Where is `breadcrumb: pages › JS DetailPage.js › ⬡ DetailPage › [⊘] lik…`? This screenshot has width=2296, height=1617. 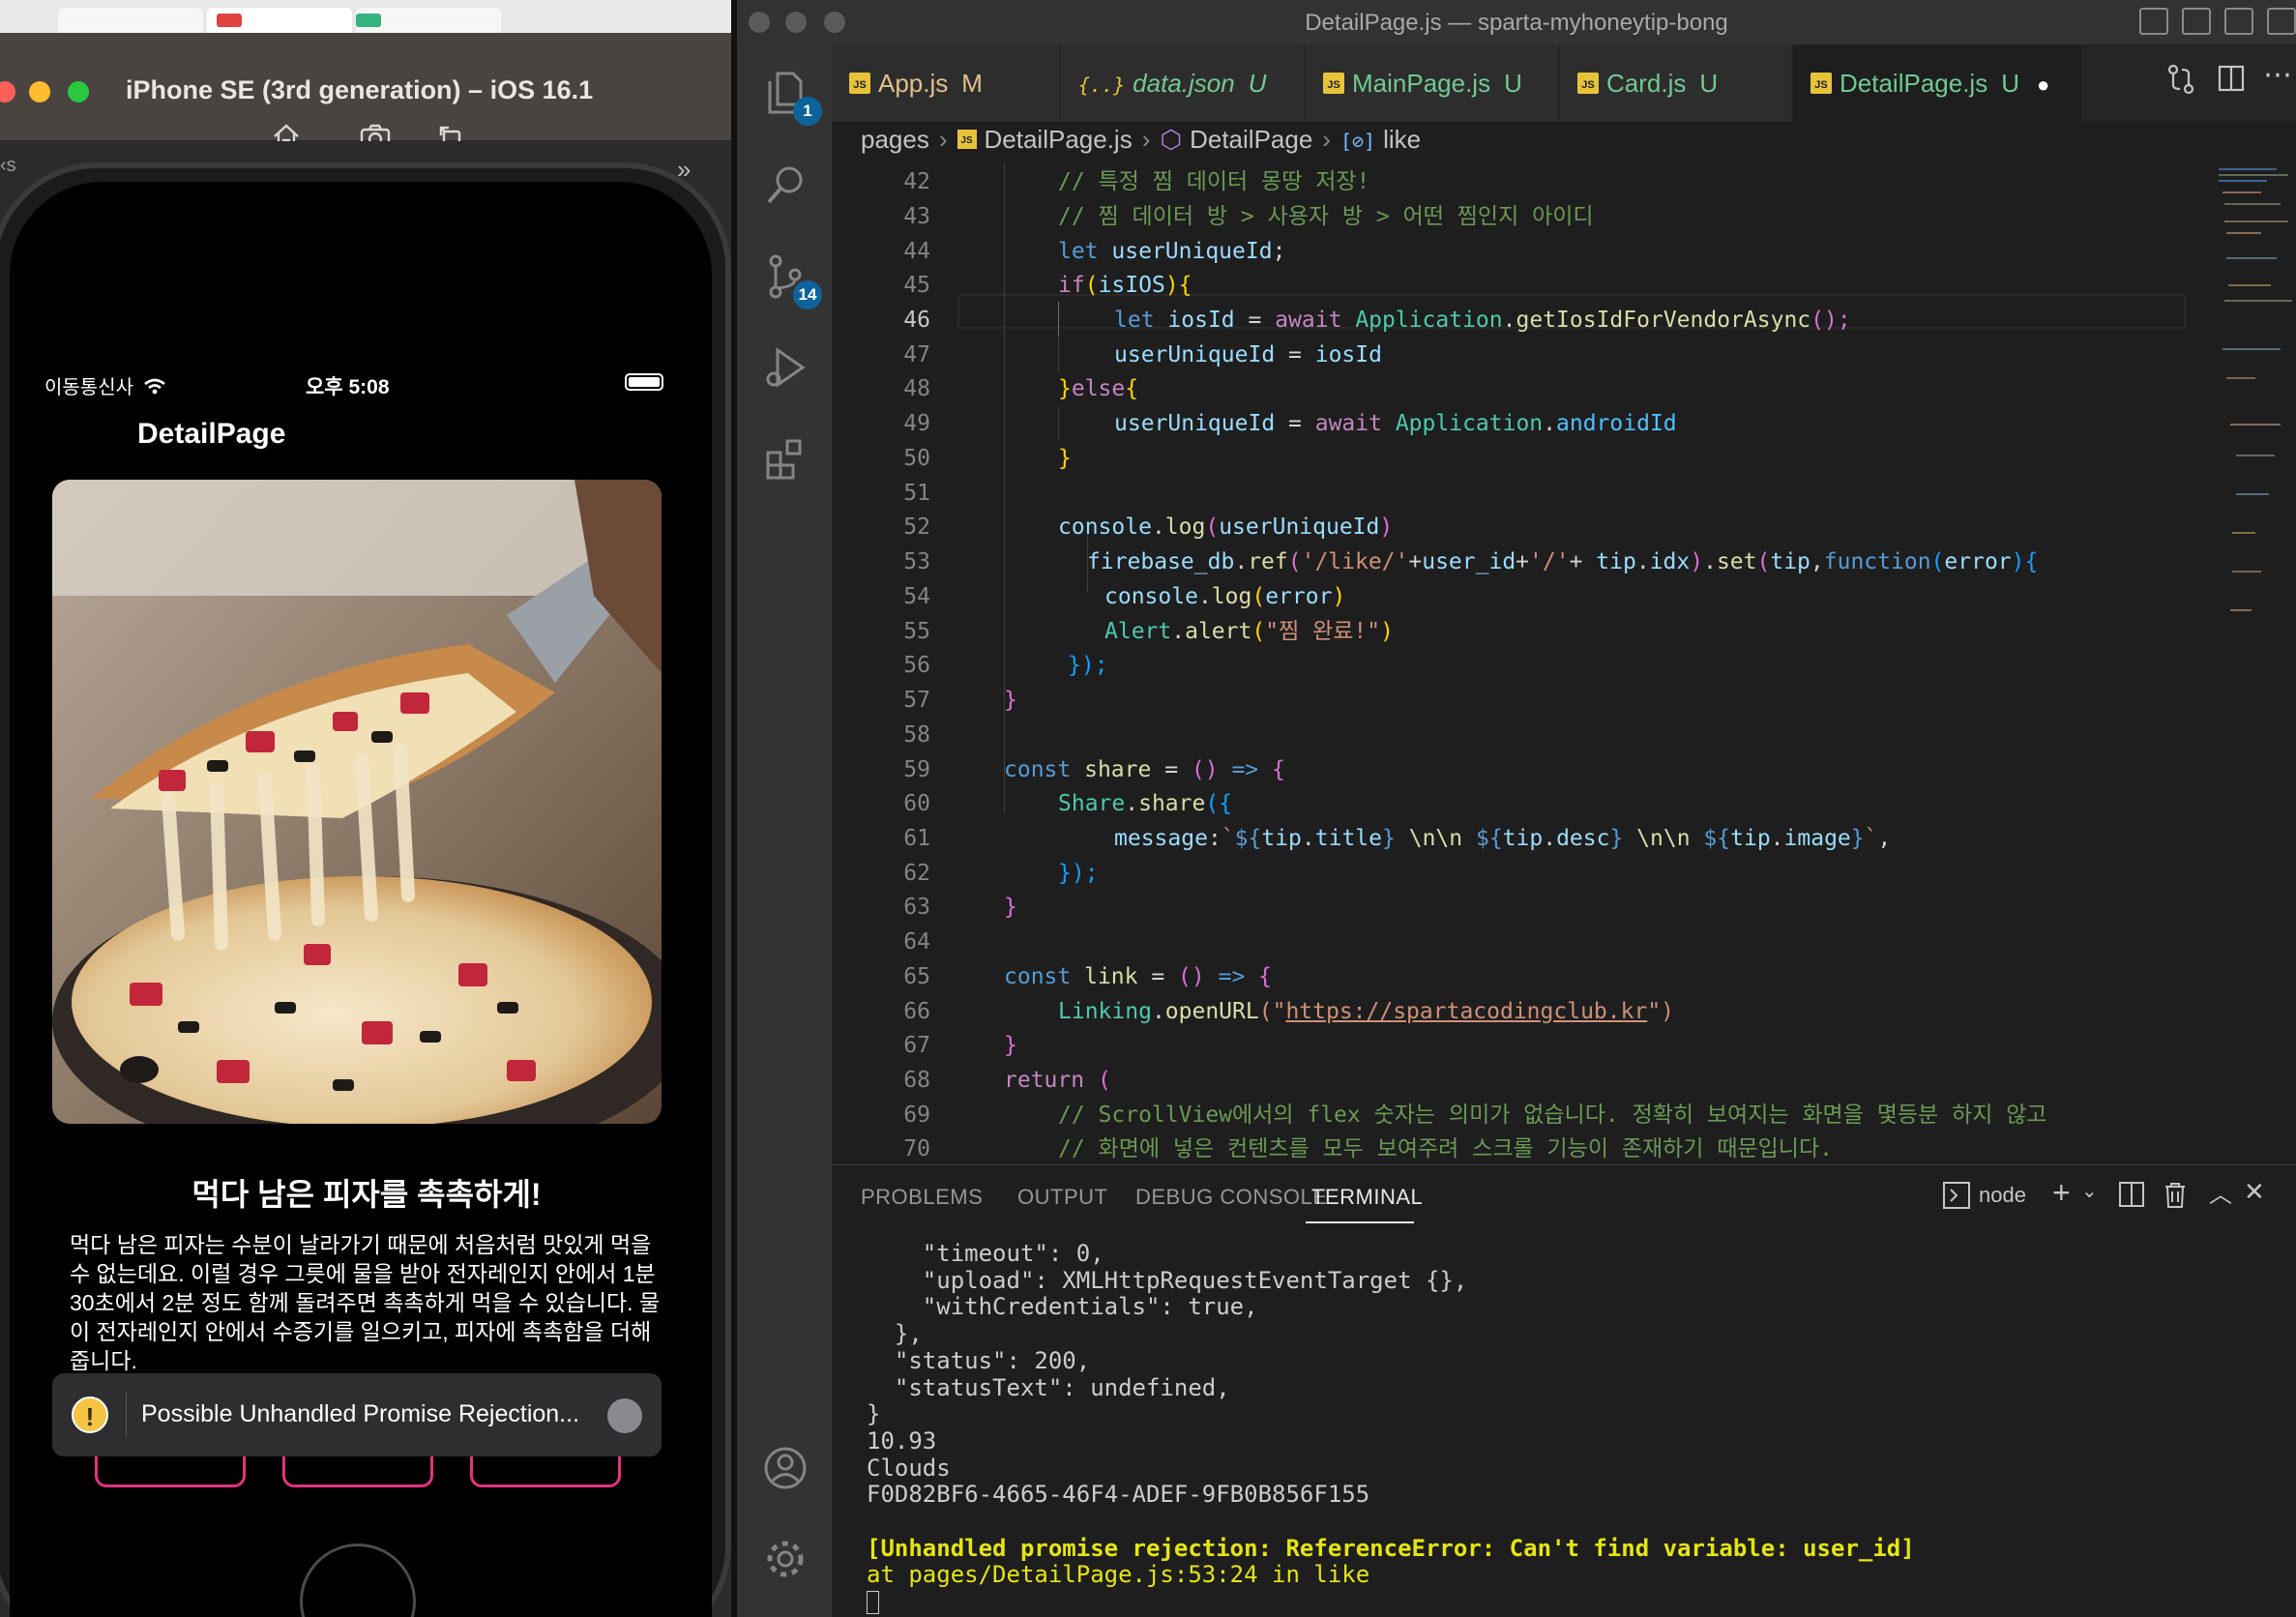 breadcrumb: pages › JS DetailPage.js › ⬡ DetailPage › [⊘] lik… is located at coordinates (1564, 143).